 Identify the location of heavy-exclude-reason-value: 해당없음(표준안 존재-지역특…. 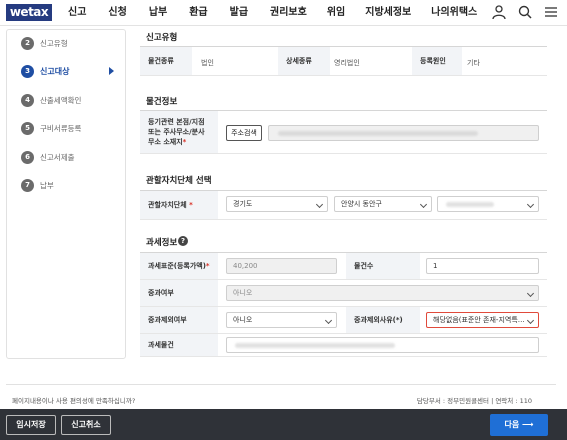
(479, 320).